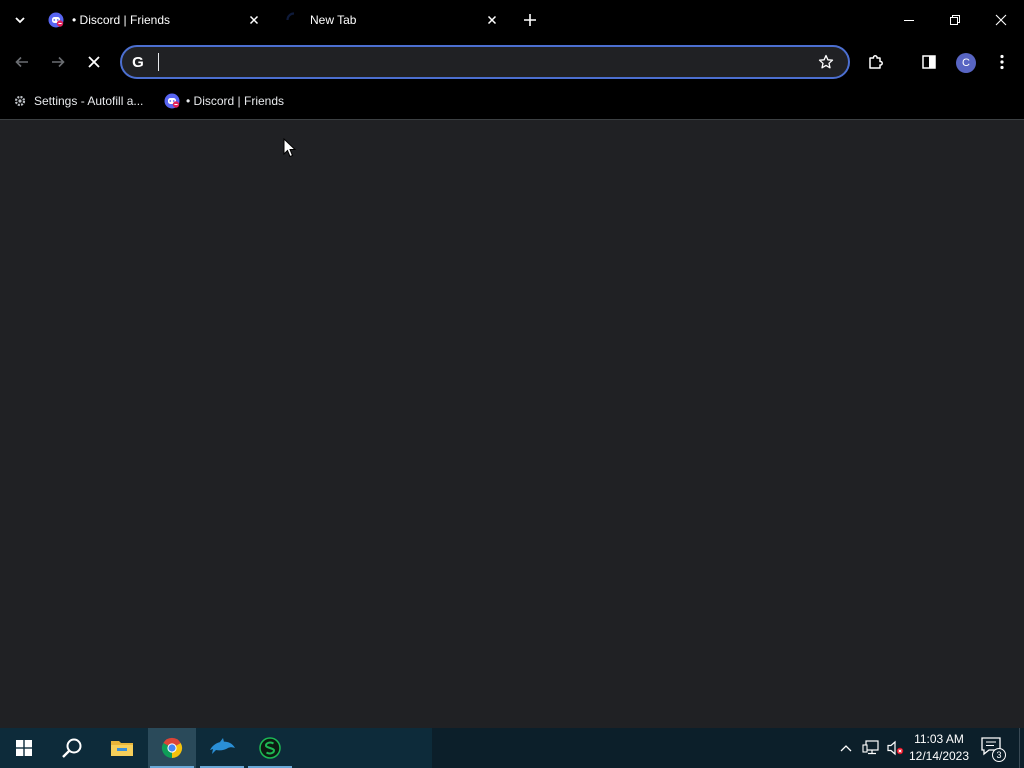  I want to click on file-explorer-button, so click(122, 748).